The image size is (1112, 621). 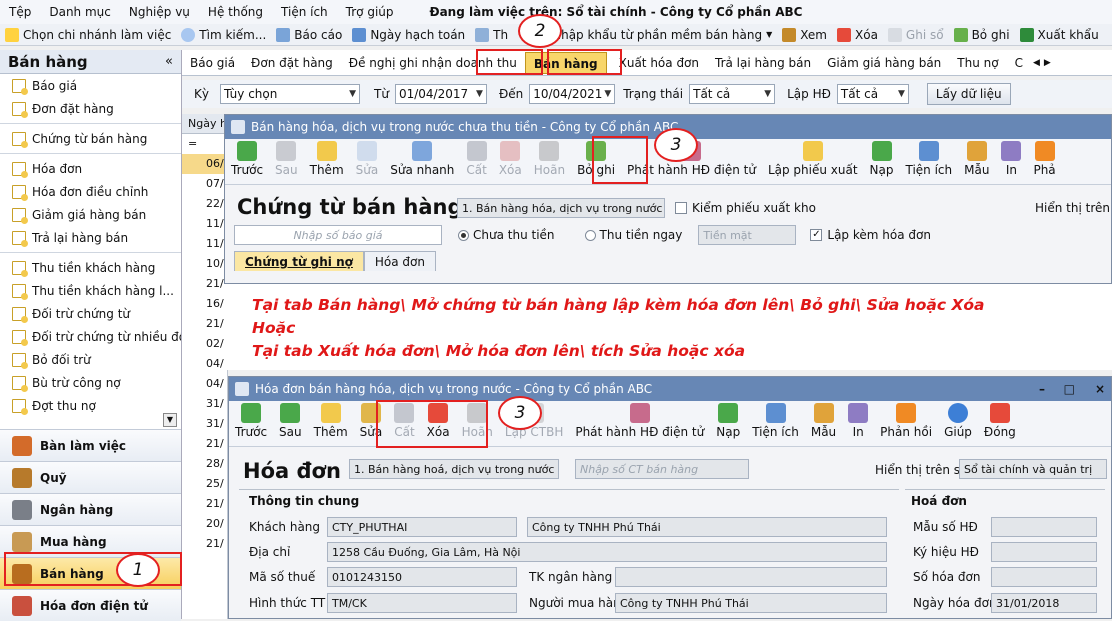 What do you see at coordinates (681, 208) in the screenshot?
I see `check-outbound-checkbox` at bounding box center [681, 208].